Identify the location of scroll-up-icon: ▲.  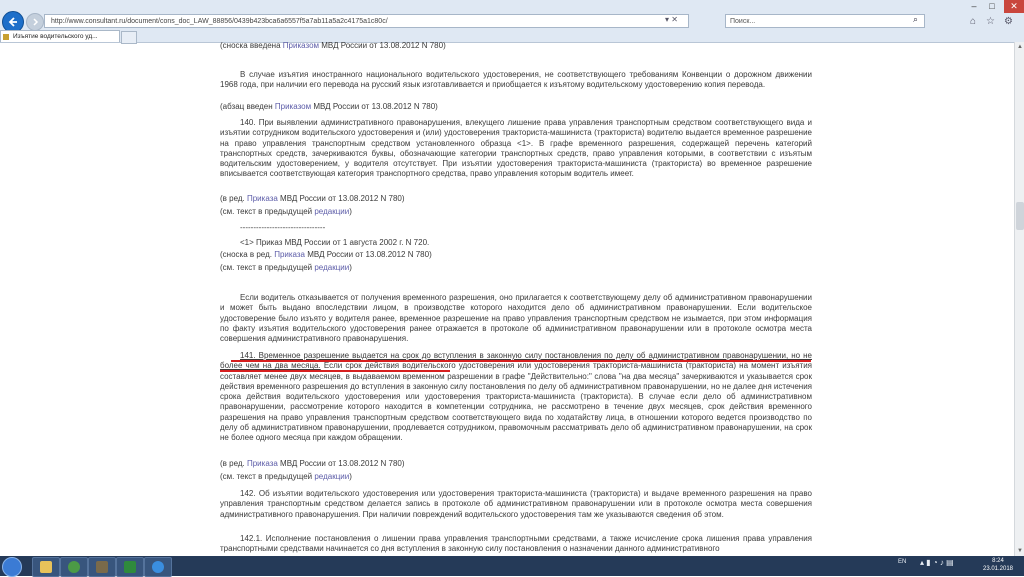
(1019, 47).